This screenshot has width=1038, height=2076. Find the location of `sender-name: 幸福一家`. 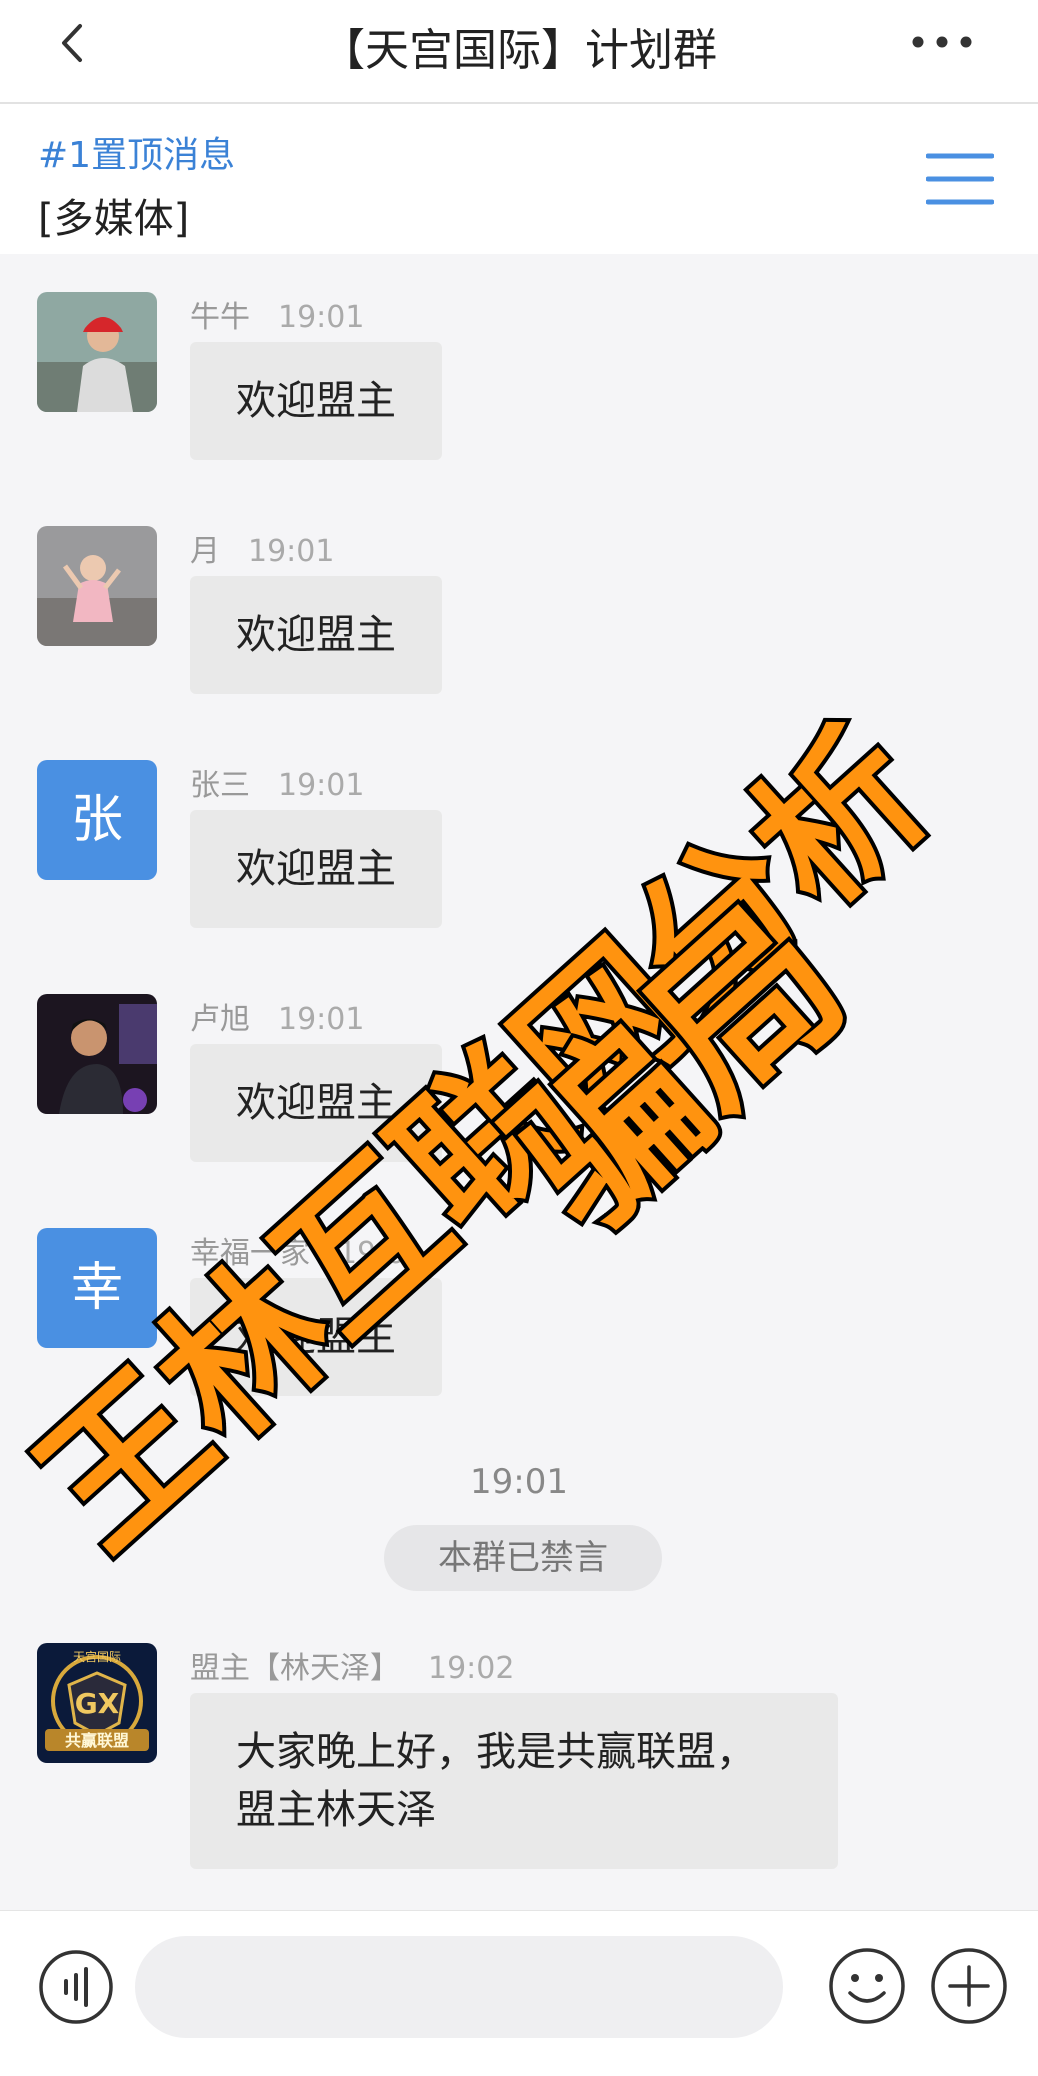

sender-name: 幸福一家 is located at coordinates (250, 1253).